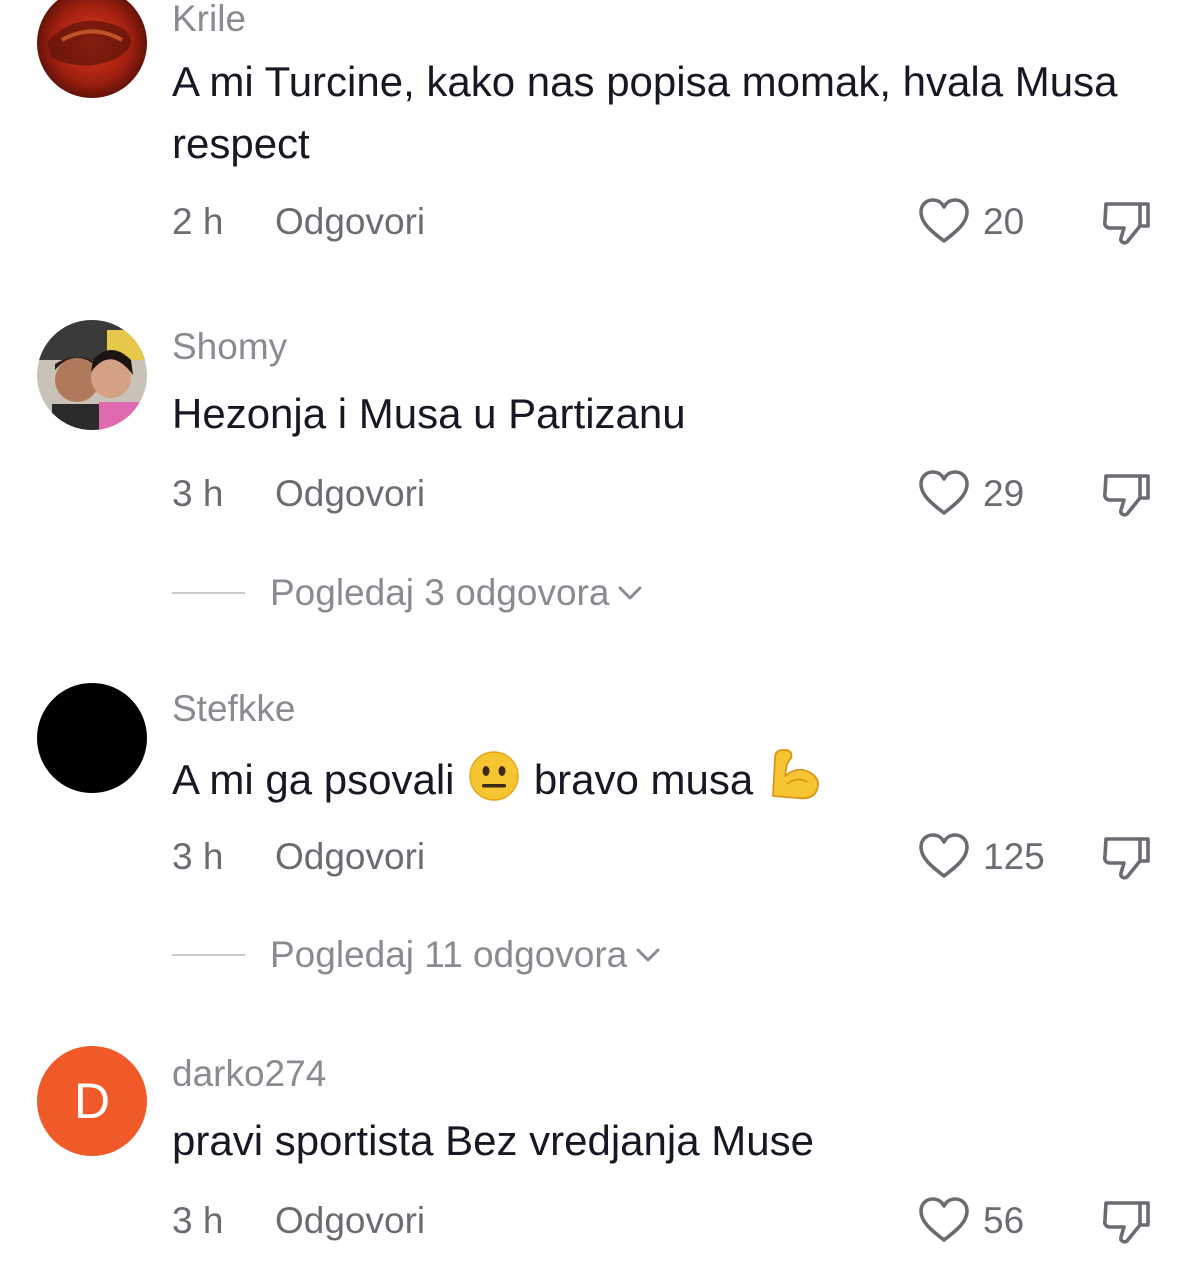 The image size is (1200, 1275). What do you see at coordinates (440, 592) in the screenshot?
I see `view-replies-label: Pogledaj 3 odgovora` at bounding box center [440, 592].